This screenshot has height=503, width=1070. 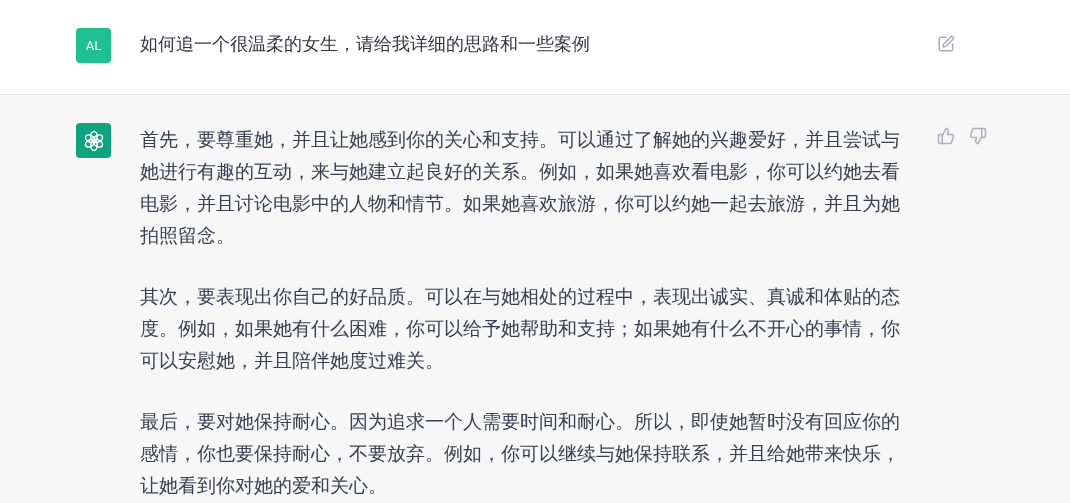 What do you see at coordinates (946, 44) in the screenshot?
I see `edit-icon` at bounding box center [946, 44].